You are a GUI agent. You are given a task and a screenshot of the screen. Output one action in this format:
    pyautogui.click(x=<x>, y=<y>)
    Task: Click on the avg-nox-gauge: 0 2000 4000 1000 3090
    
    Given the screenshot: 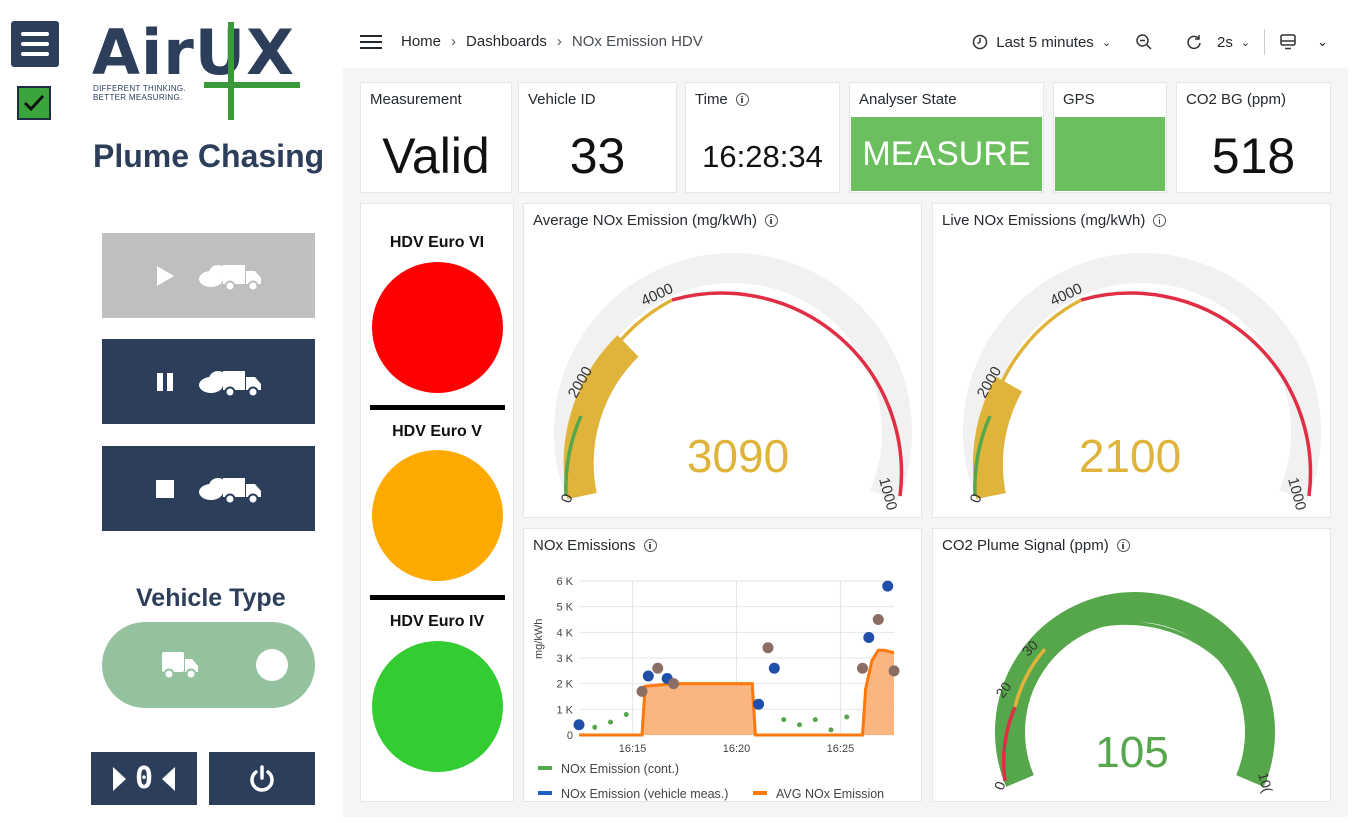 What is the action you would take?
    pyautogui.click(x=733, y=382)
    